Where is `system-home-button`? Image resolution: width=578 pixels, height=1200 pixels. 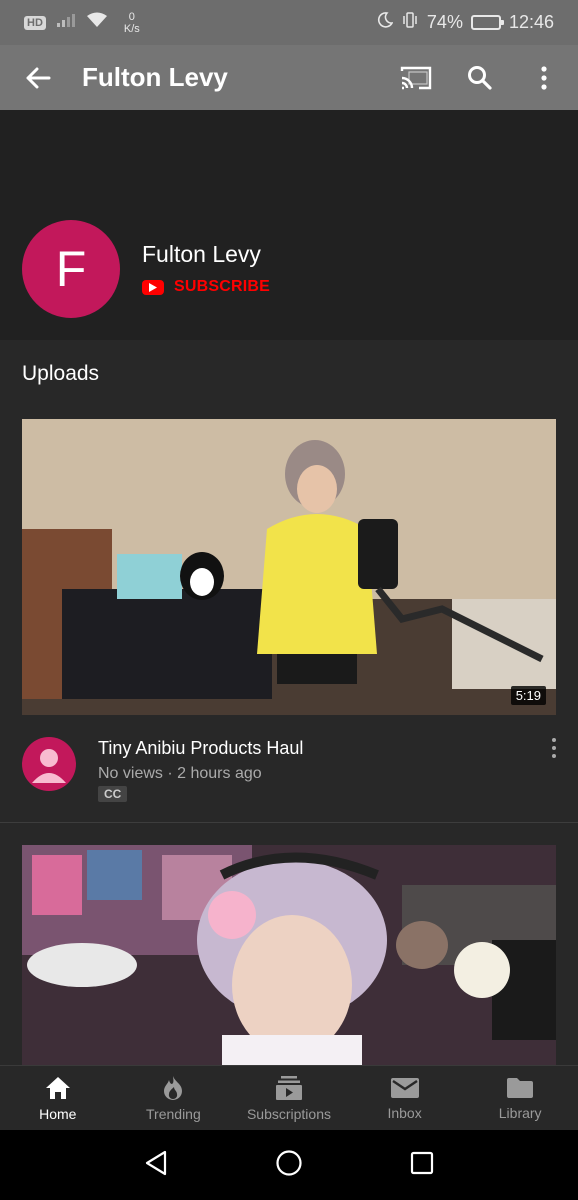 system-home-button is located at coordinates (289, 1165).